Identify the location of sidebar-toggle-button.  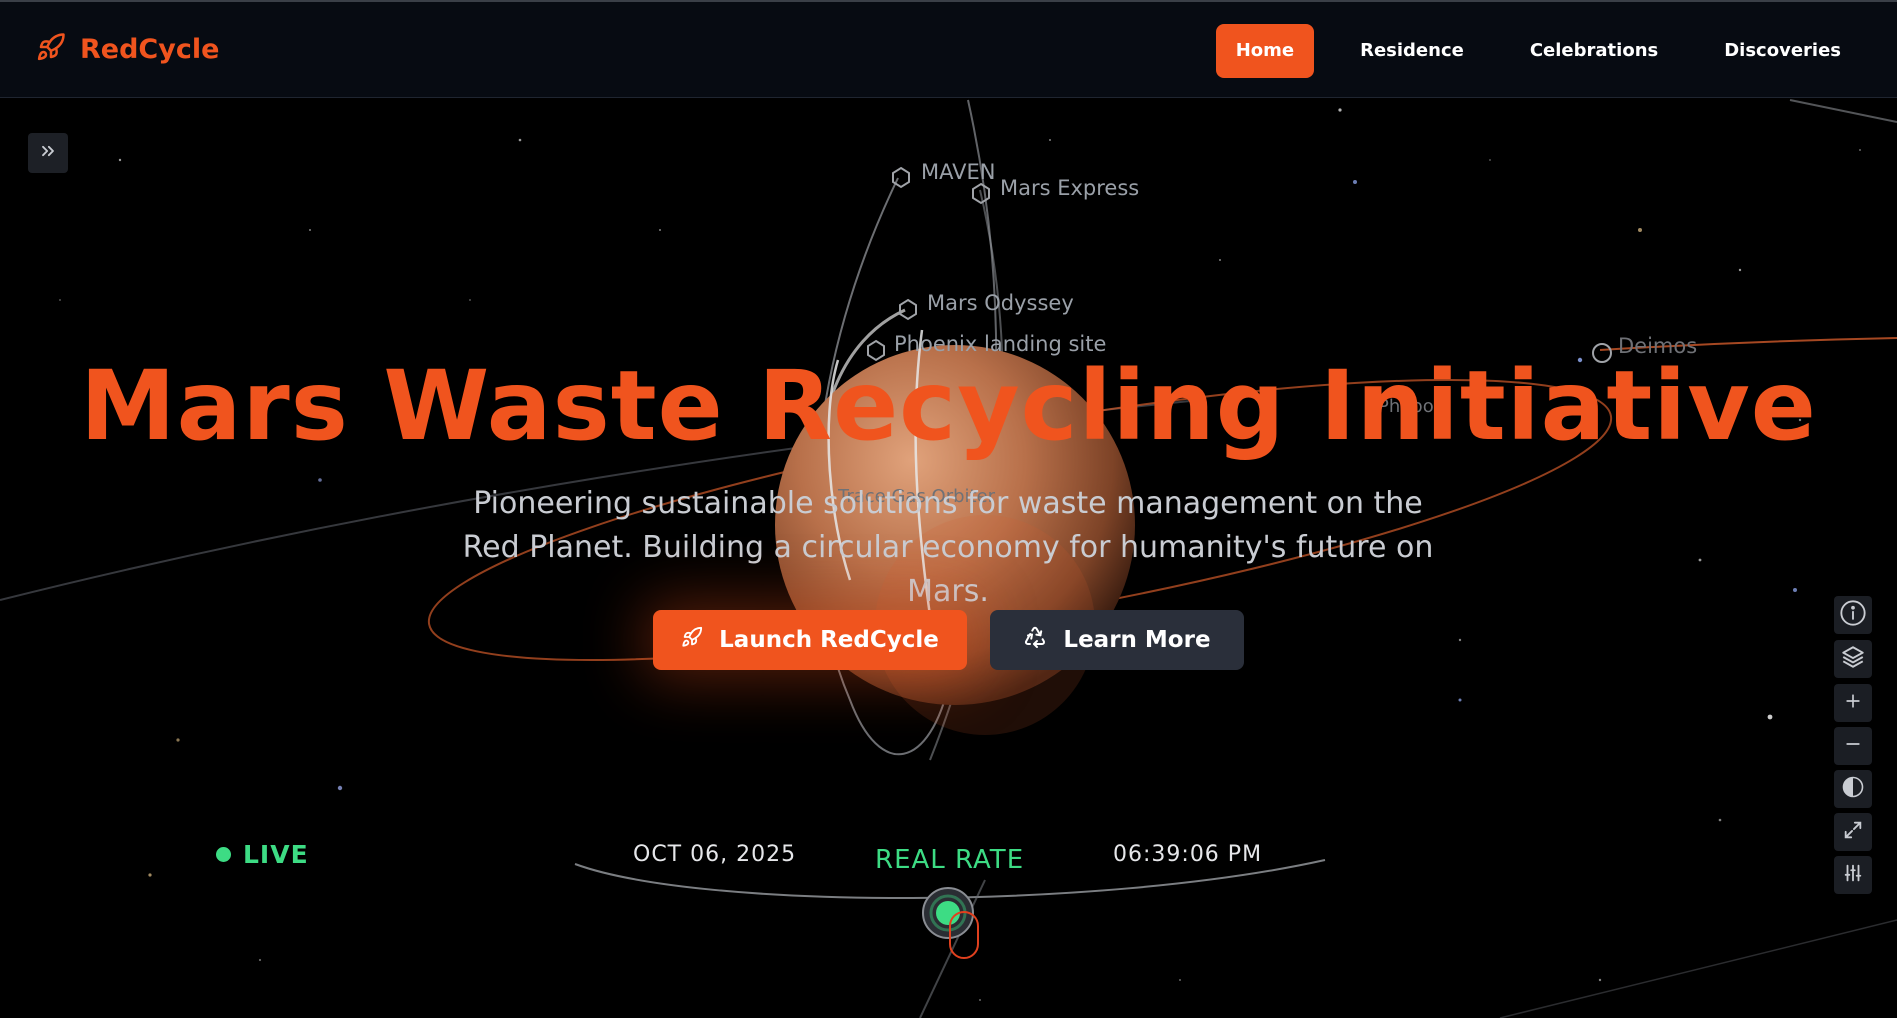
(48, 153).